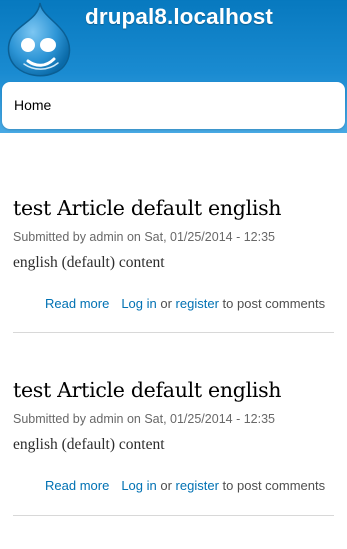 Image resolution: width=347 pixels, height=549 pixels. What do you see at coordinates (179, 17) in the screenshot?
I see `site-name: drupal8.localhost` at bounding box center [179, 17].